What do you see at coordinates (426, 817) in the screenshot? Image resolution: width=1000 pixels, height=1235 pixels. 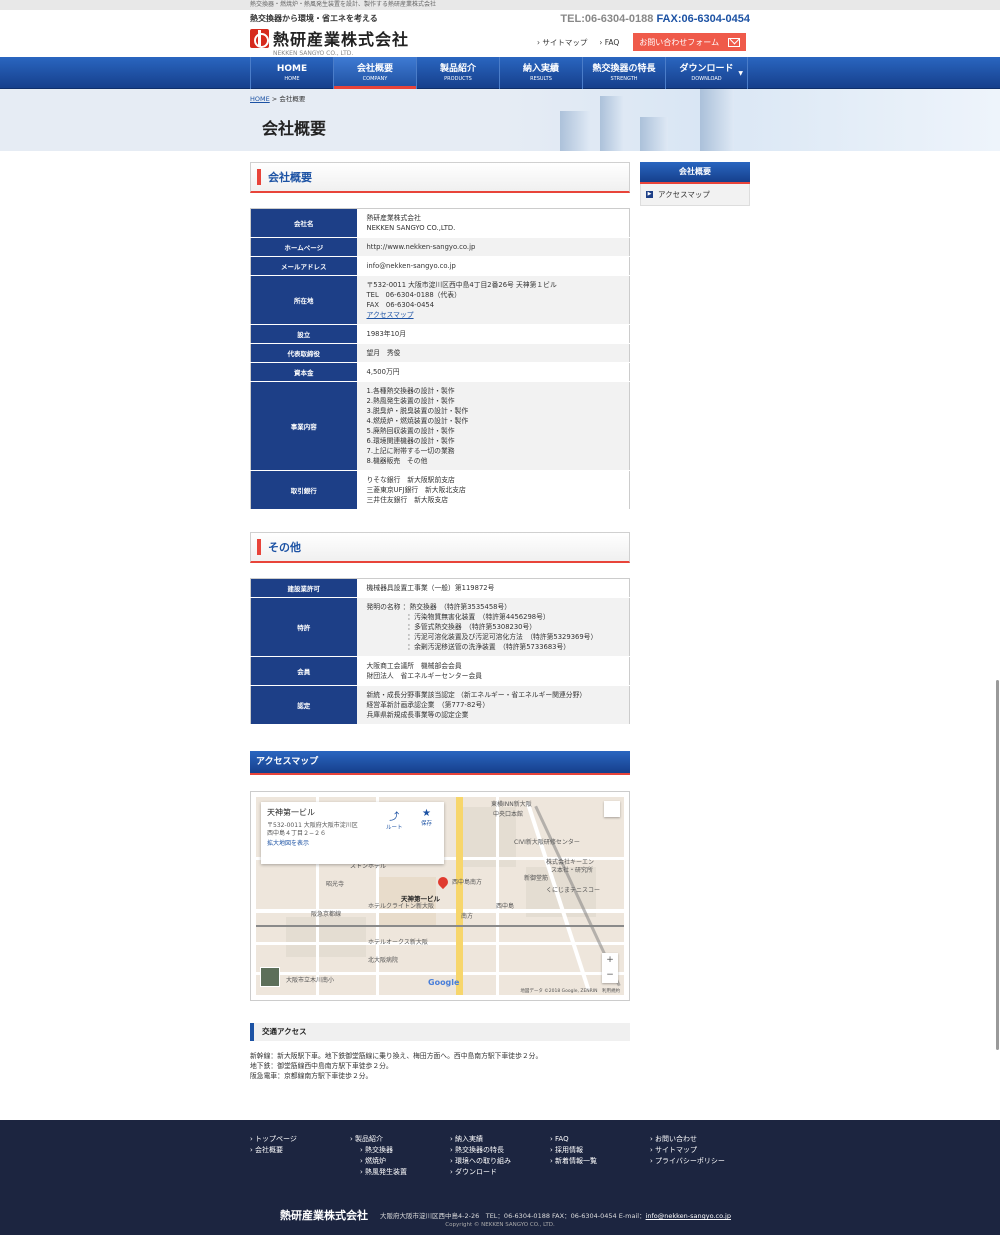 I see `save-button: ★ 保存` at bounding box center [426, 817].